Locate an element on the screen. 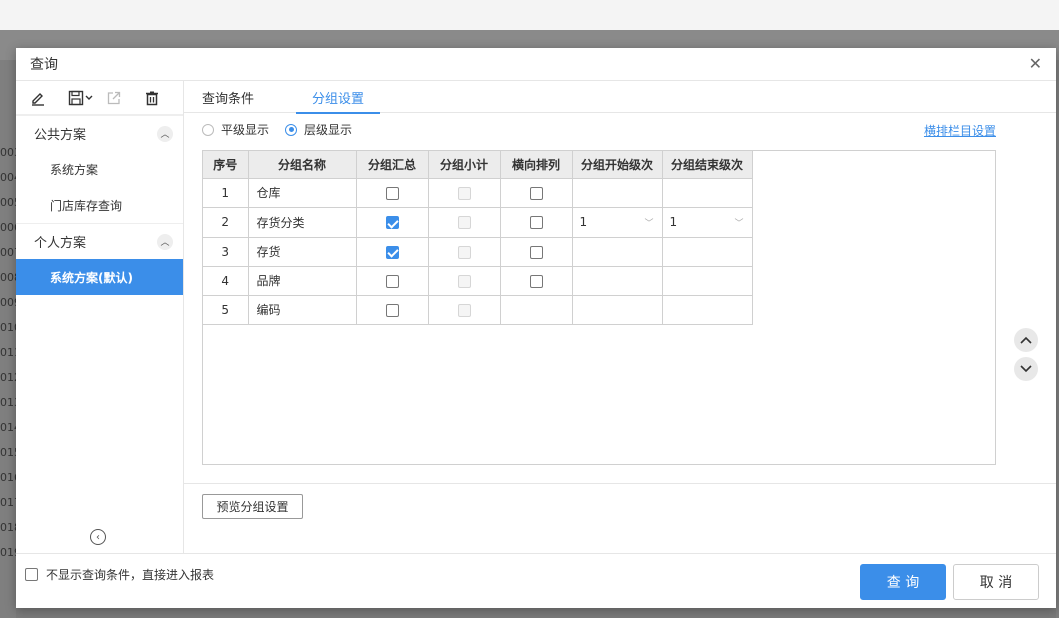 Image resolution: width=1059 pixels, height=618 pixels. public-scheme-group-label: 公共方案 is located at coordinates (60, 135).